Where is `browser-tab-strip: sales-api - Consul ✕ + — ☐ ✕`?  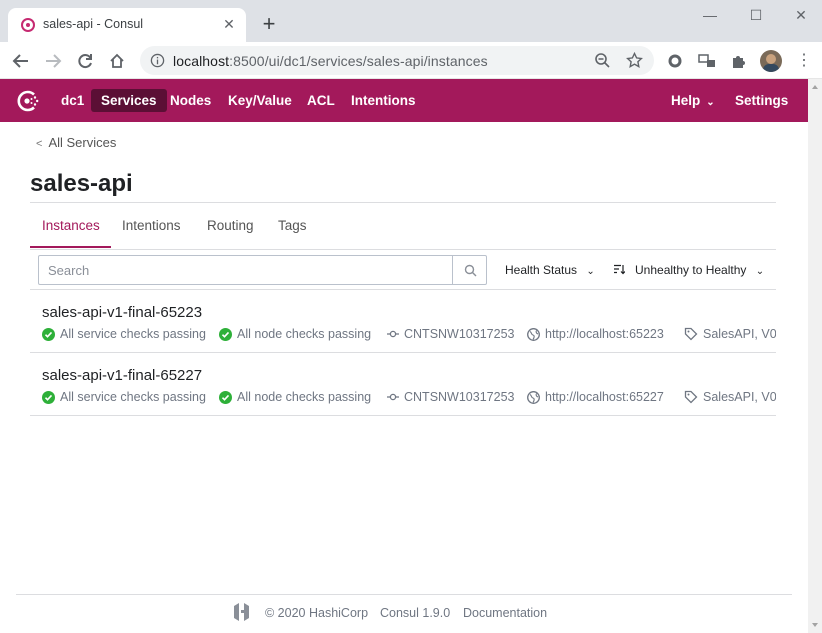
browser-tab-strip: sales-api - Consul ✕ + — ☐ ✕ is located at coordinates (411, 21).